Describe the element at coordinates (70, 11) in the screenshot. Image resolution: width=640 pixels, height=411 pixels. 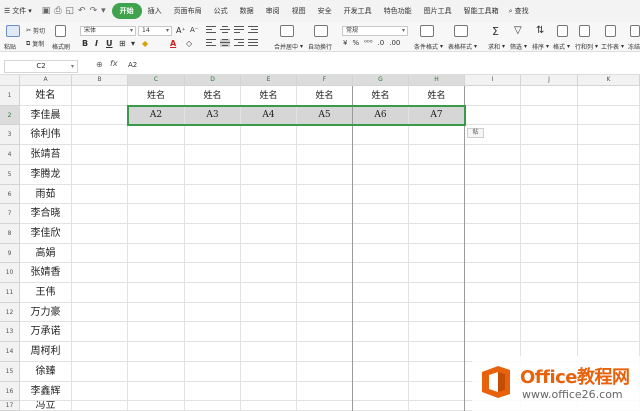
I see `preview-icon: ◱` at that location.